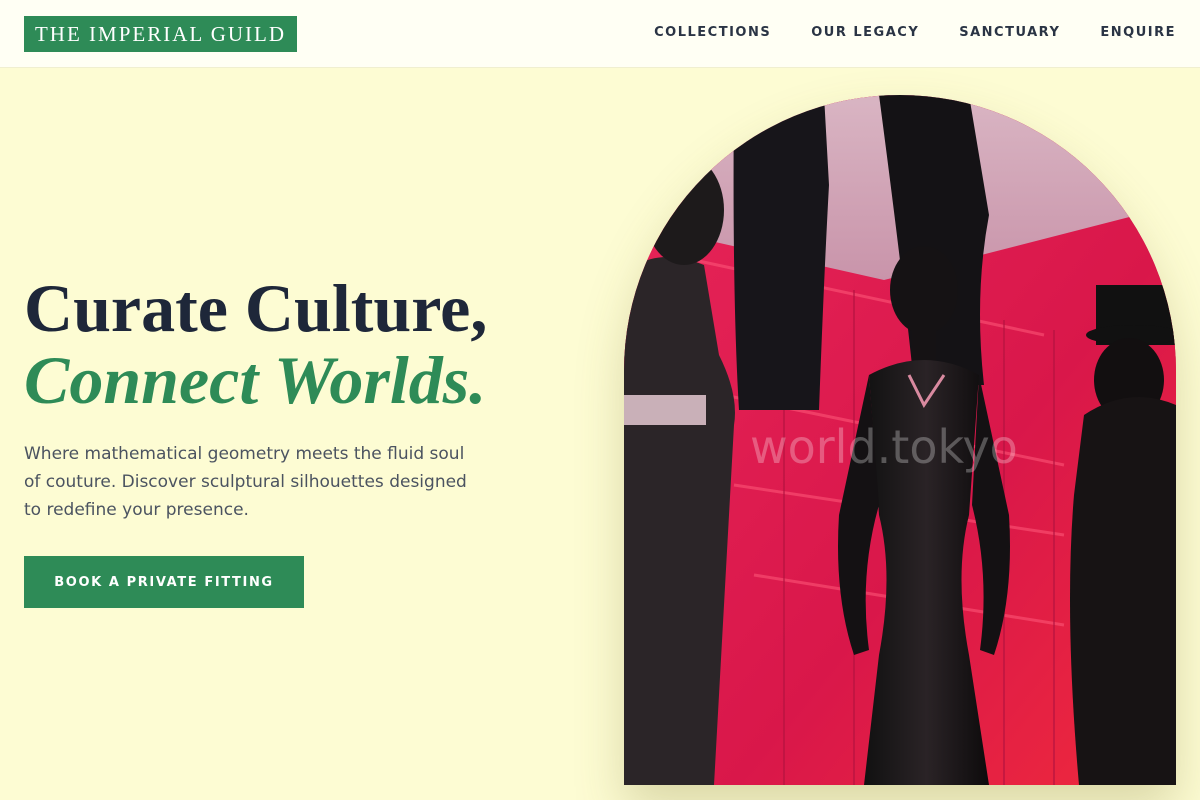 The width and height of the screenshot is (1200, 800). I want to click on nav-link-collections: COLLECTIONS, so click(712, 33).